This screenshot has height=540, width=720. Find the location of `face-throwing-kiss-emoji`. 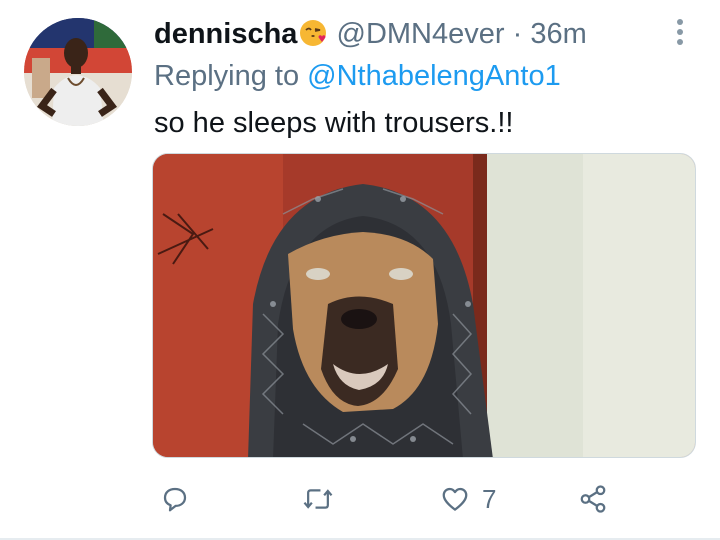

face-throwing-kiss-emoji is located at coordinates (313, 33).